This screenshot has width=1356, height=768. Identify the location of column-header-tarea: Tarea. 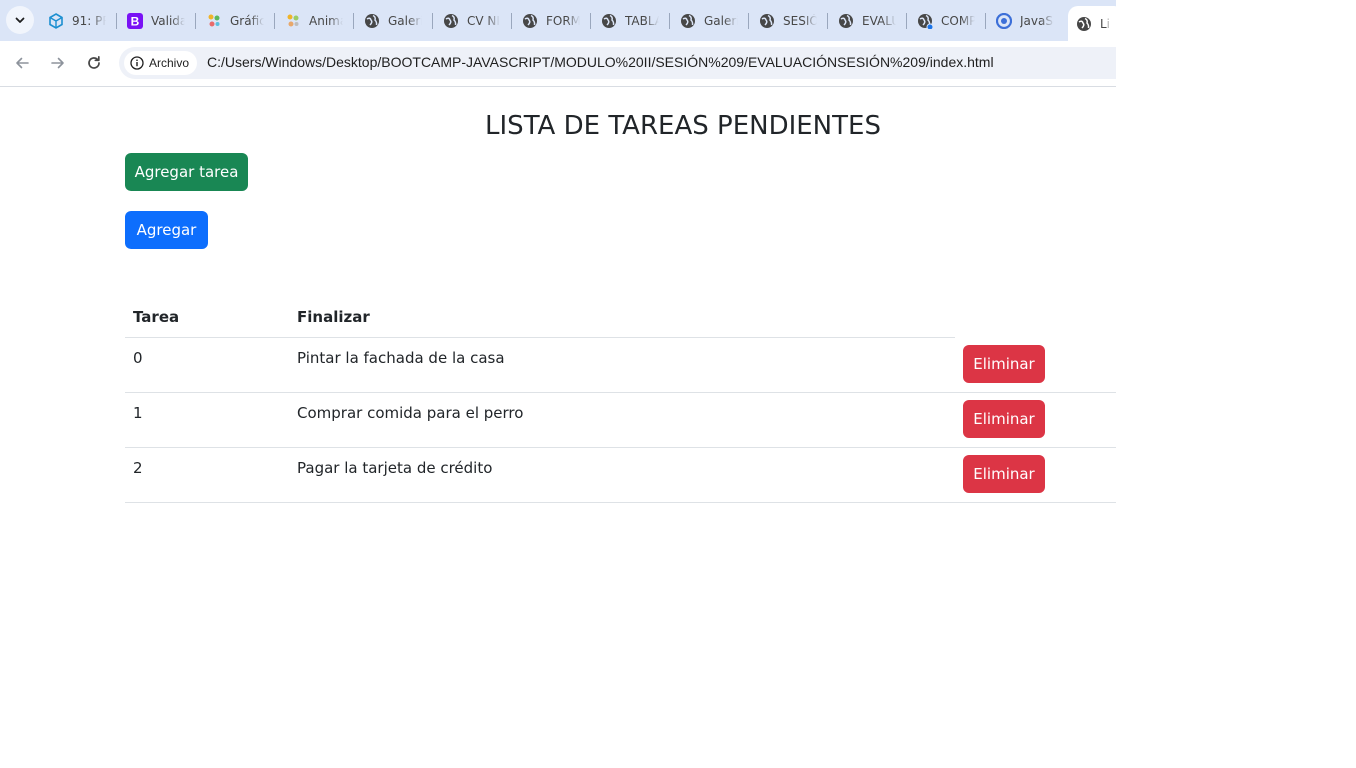
(156, 317).